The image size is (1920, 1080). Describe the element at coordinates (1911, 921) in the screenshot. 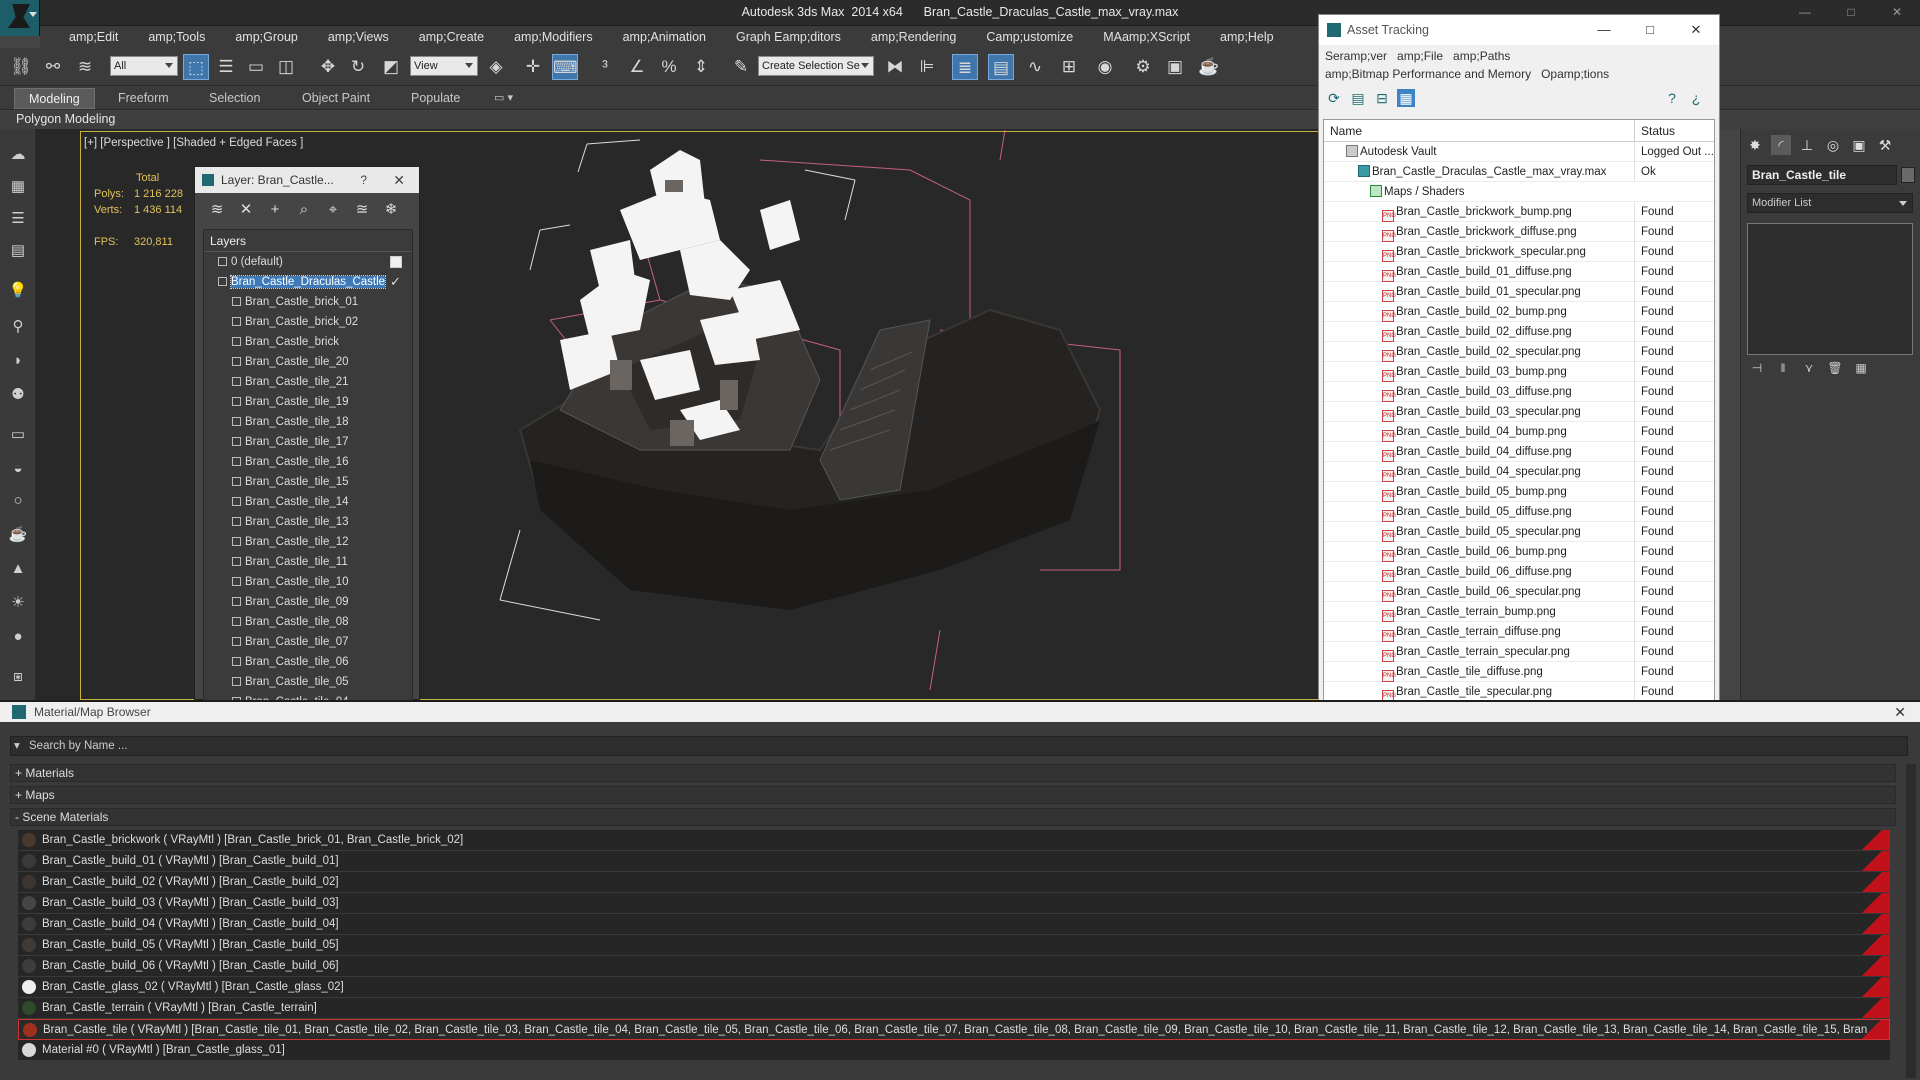

I see `vertical-scrollbar` at that location.